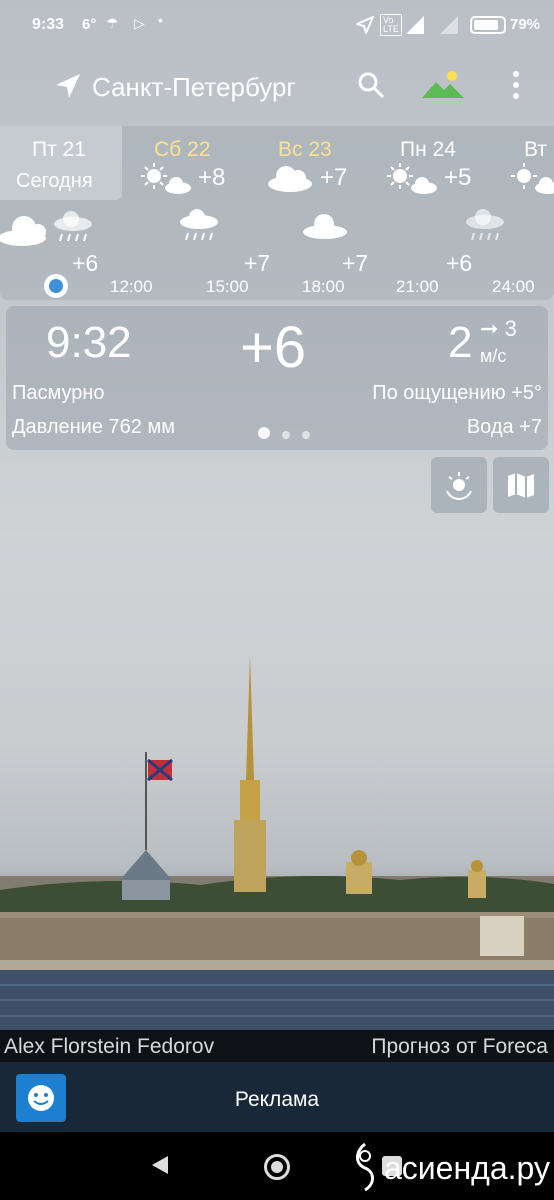  I want to click on wind-gust: 3, so click(510, 328).